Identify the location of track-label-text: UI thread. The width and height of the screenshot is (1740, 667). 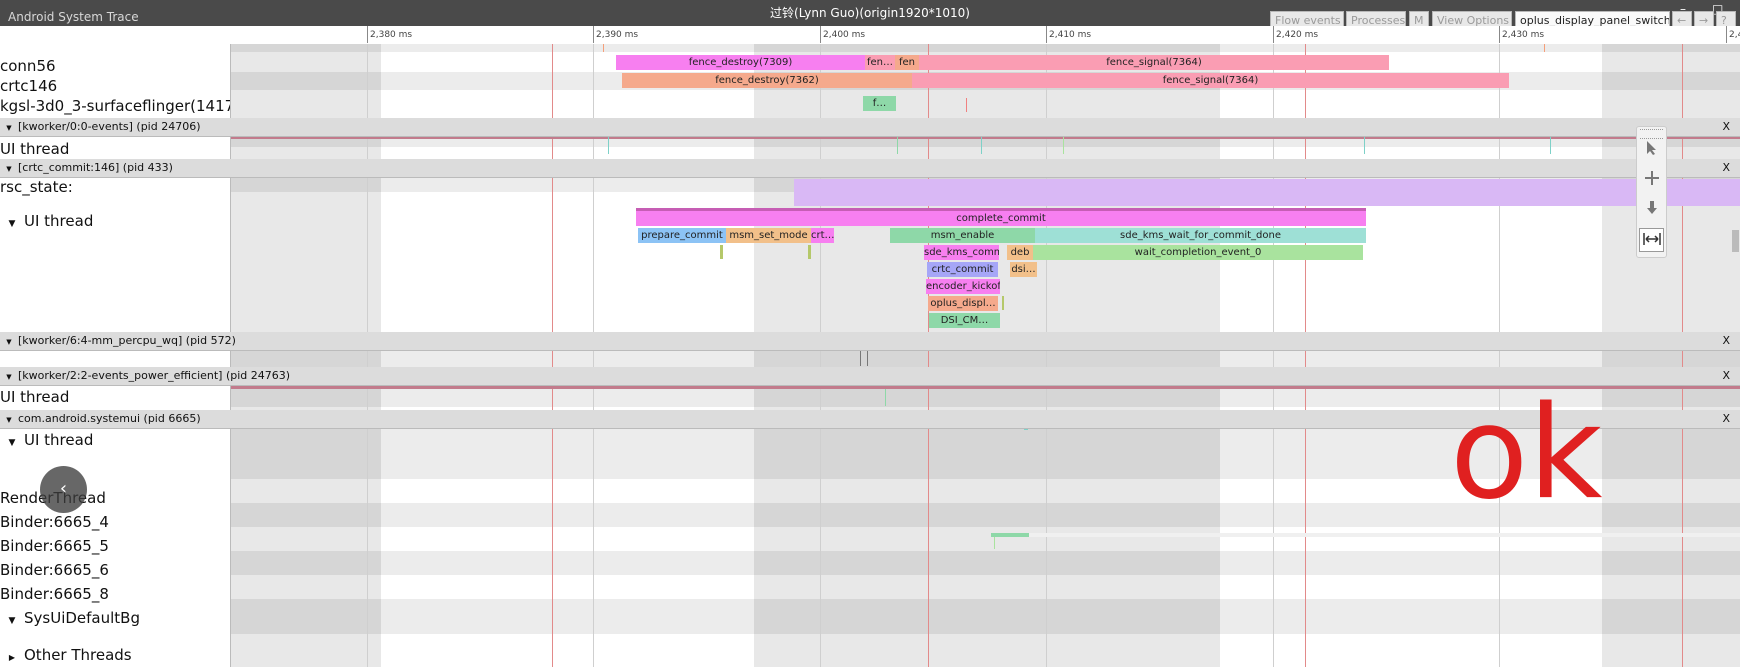
(59, 221).